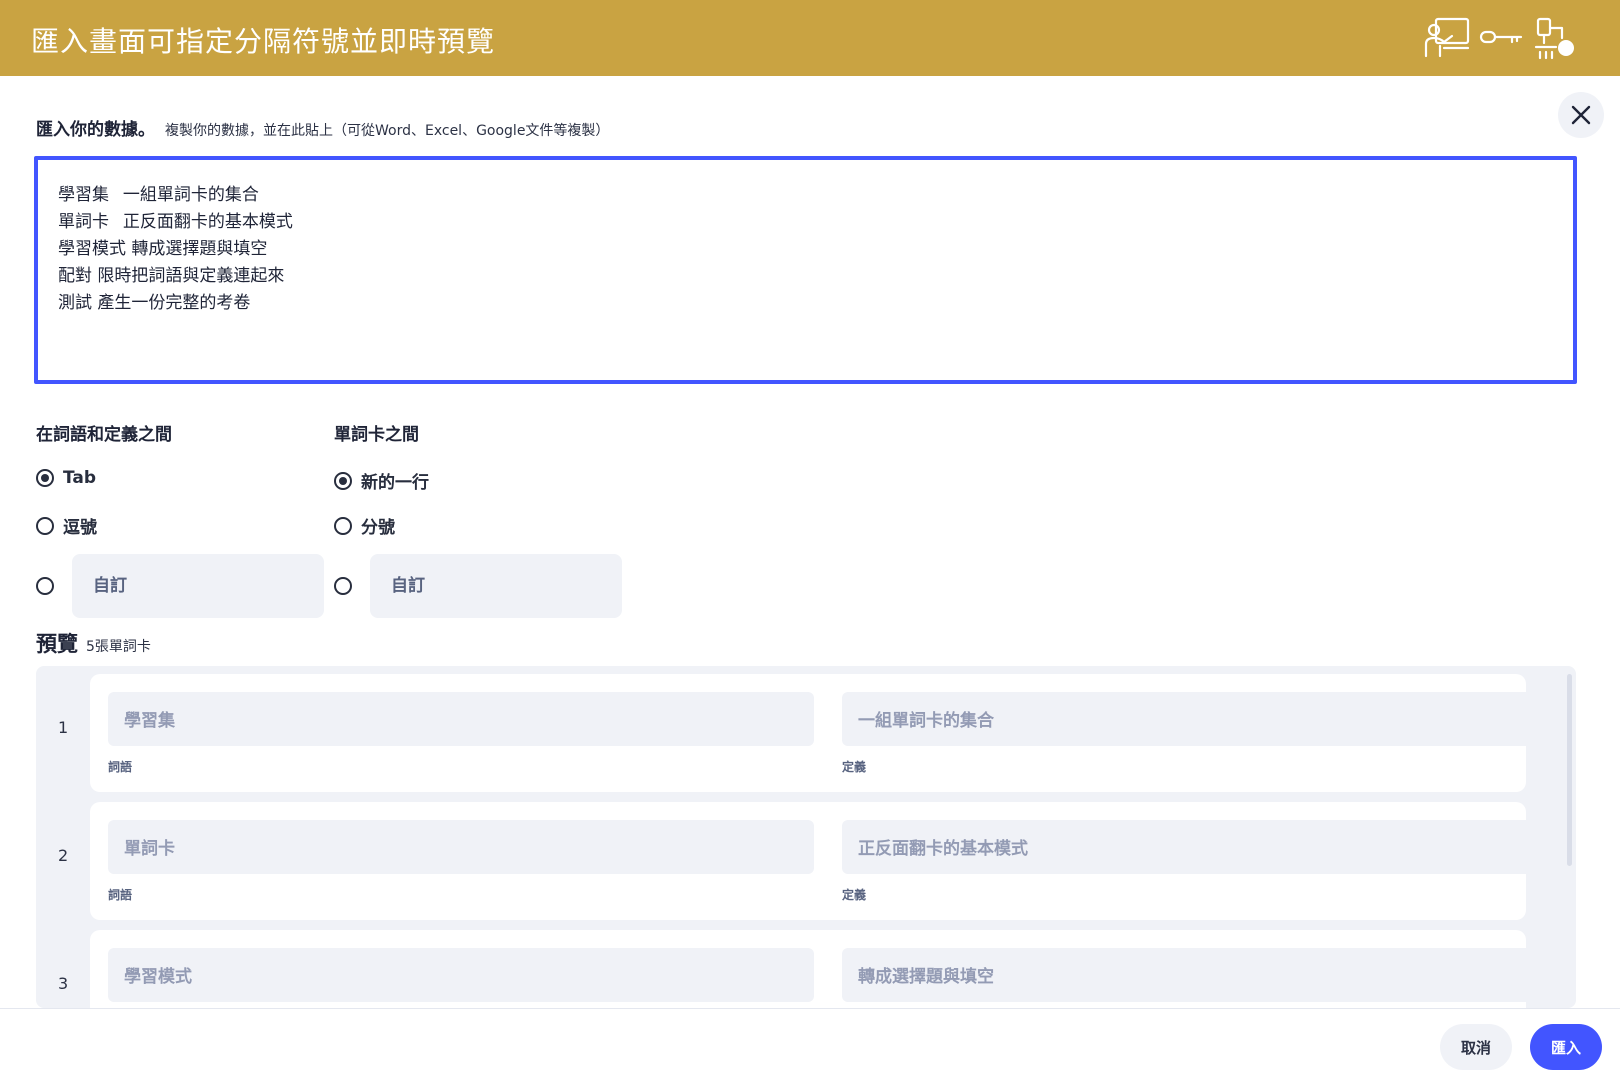 The image size is (1620, 1089). What do you see at coordinates (180, 519) in the screenshot?
I see `term-separator-group: 在詞語和定義之間 Tab 逗號` at bounding box center [180, 519].